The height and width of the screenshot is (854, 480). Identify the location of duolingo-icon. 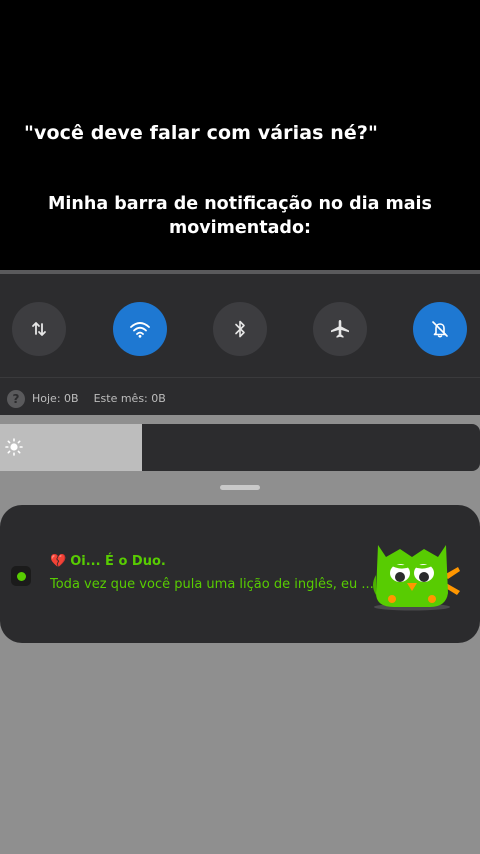
(21, 576).